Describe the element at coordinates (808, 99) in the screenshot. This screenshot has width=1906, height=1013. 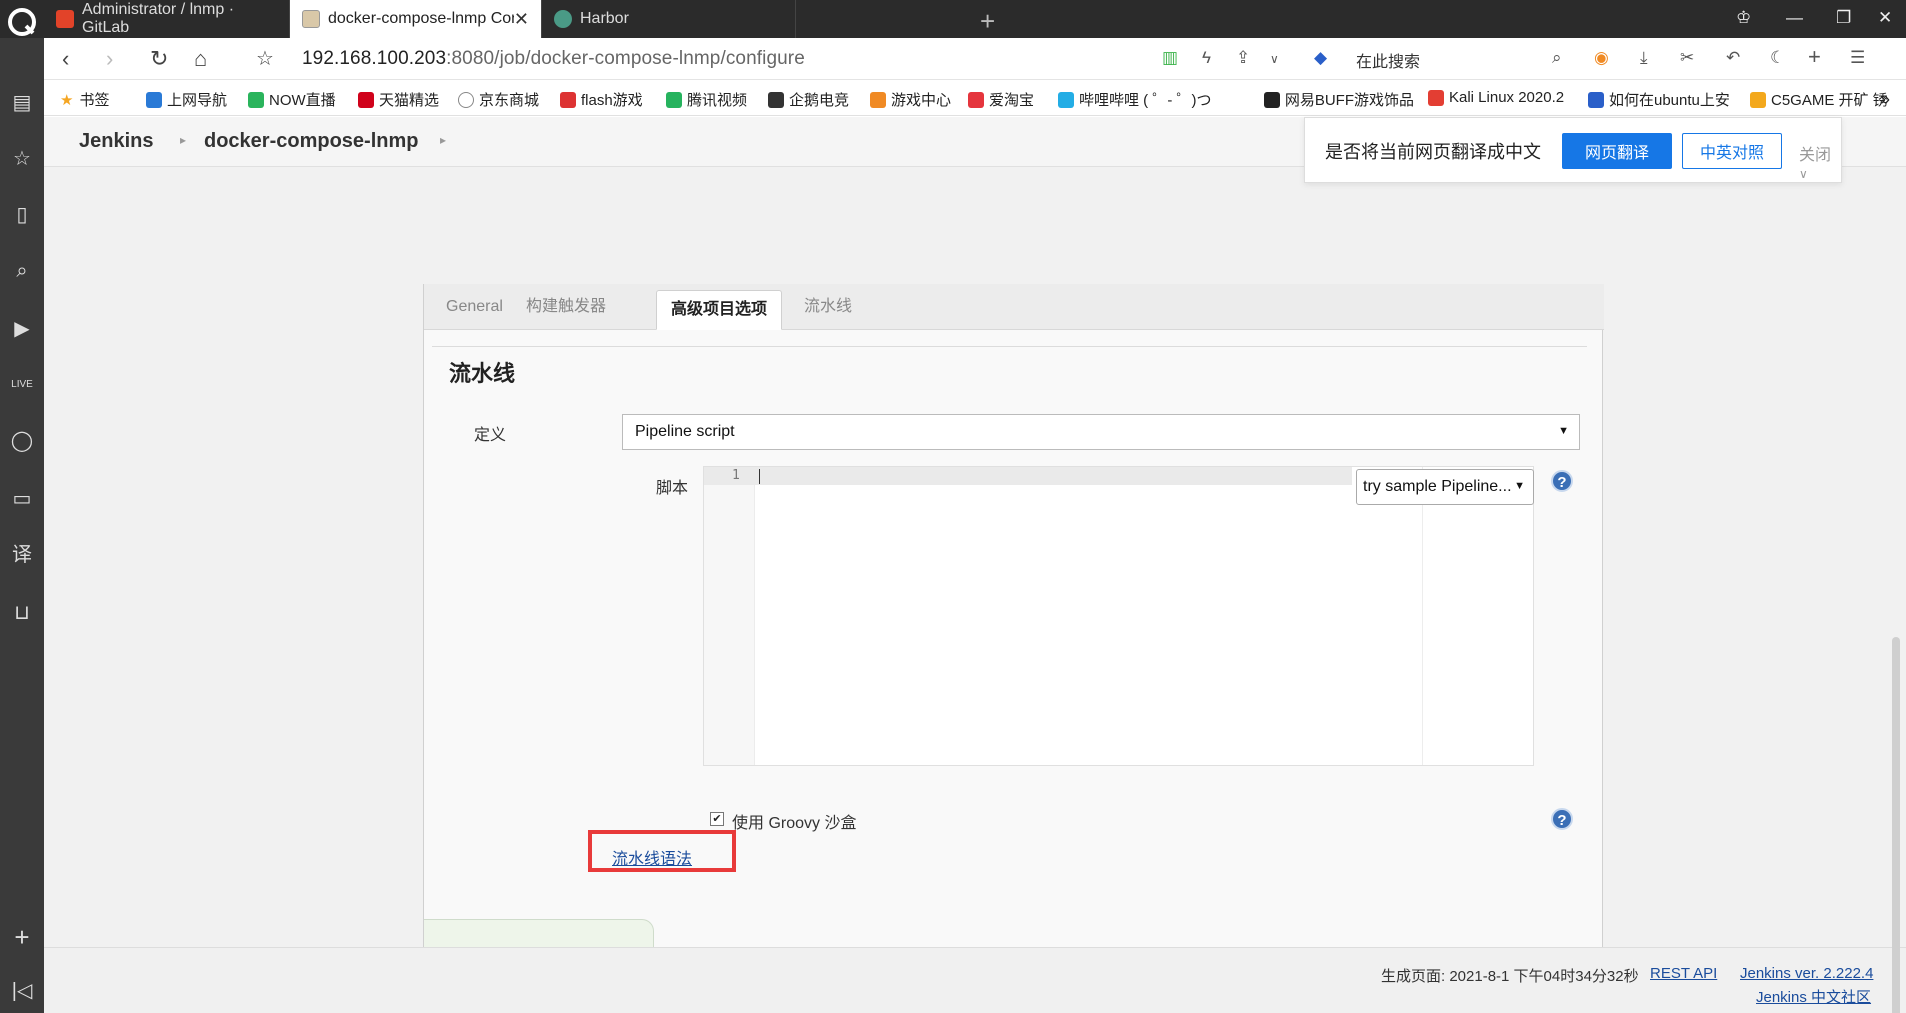
I see `bookmark-item: 企鹅电竞` at that location.